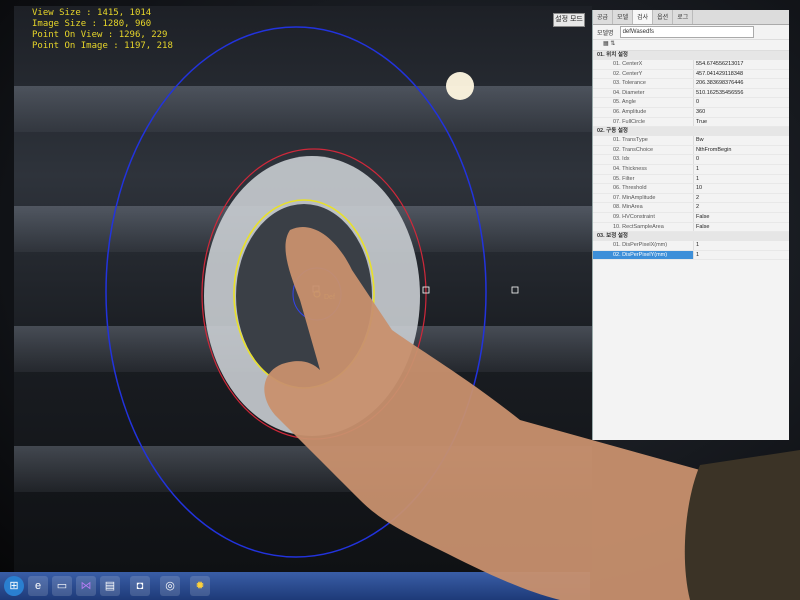 The image size is (800, 600). Describe the element at coordinates (691, 217) in the screenshot. I see `property-row: 09. HVConstraint False` at that location.